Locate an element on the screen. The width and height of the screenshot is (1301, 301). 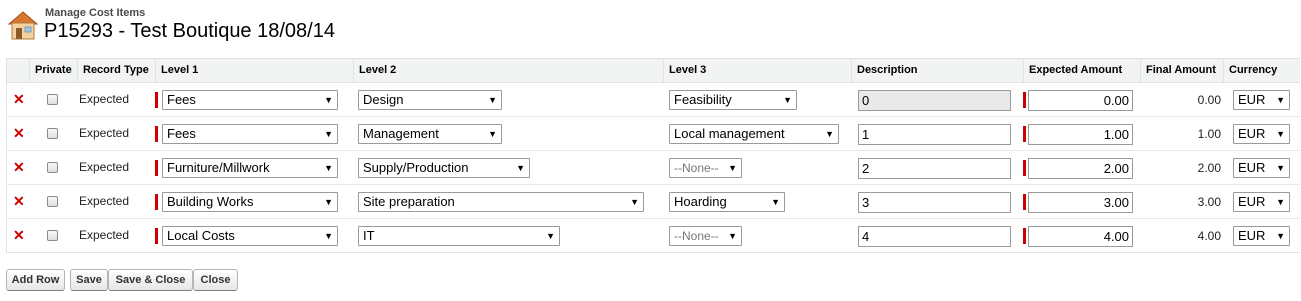
page-subtitle: Manage Cost Items is located at coordinates (95, 13).